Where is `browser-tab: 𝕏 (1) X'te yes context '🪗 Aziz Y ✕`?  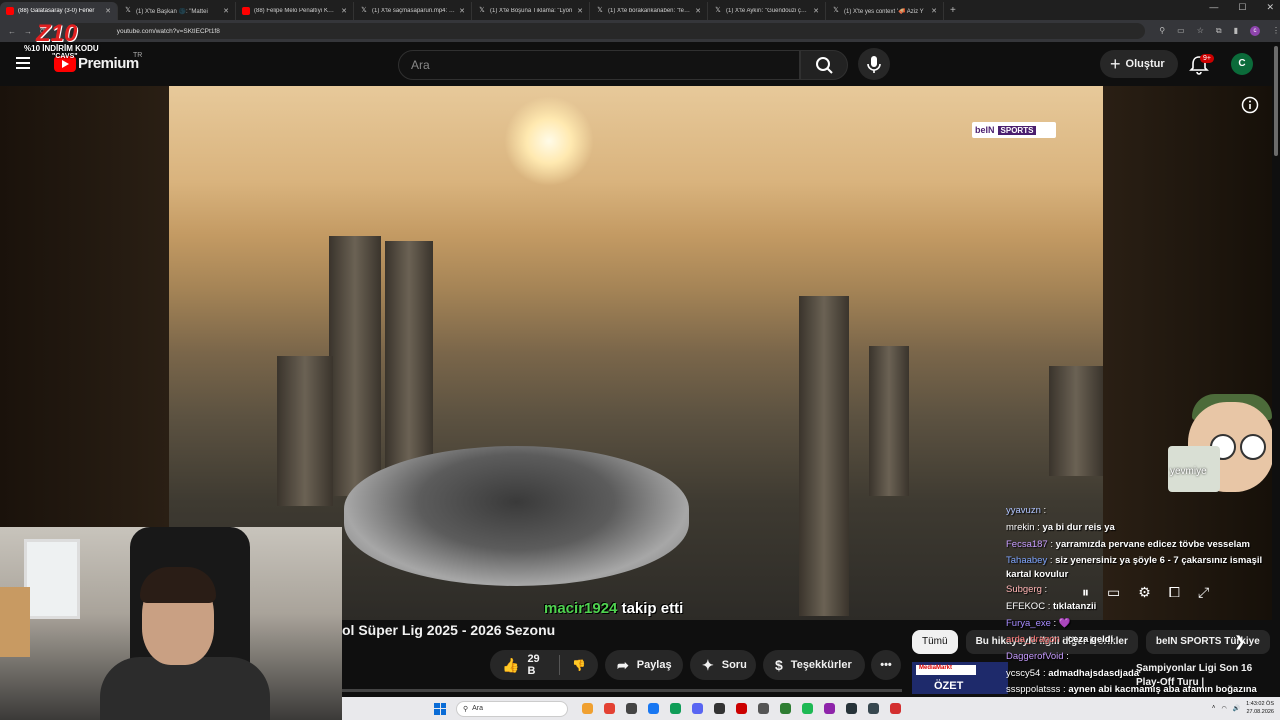 browser-tab: 𝕏 (1) X'te yes context '🪗 Aziz Y ✕ is located at coordinates (885, 11).